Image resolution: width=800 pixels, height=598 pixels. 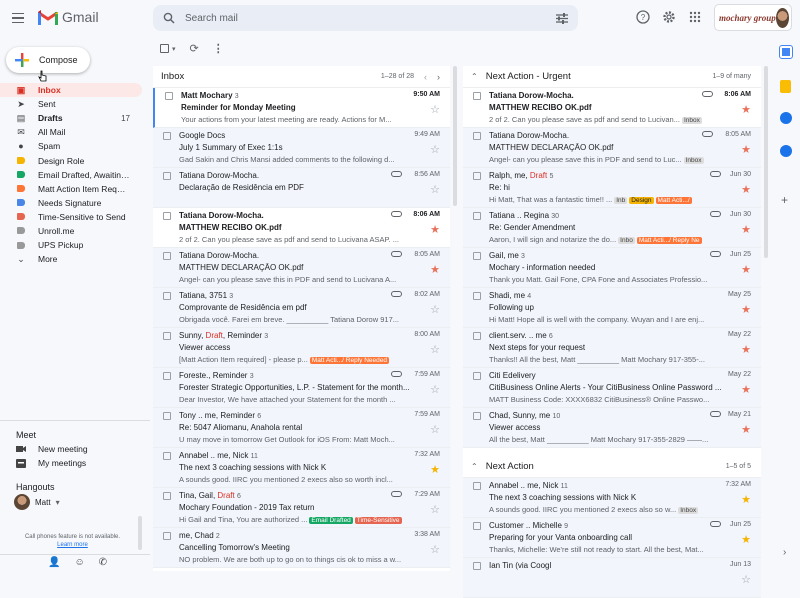 I want to click on chat-bubble-icon: ☺, so click(x=79, y=562).